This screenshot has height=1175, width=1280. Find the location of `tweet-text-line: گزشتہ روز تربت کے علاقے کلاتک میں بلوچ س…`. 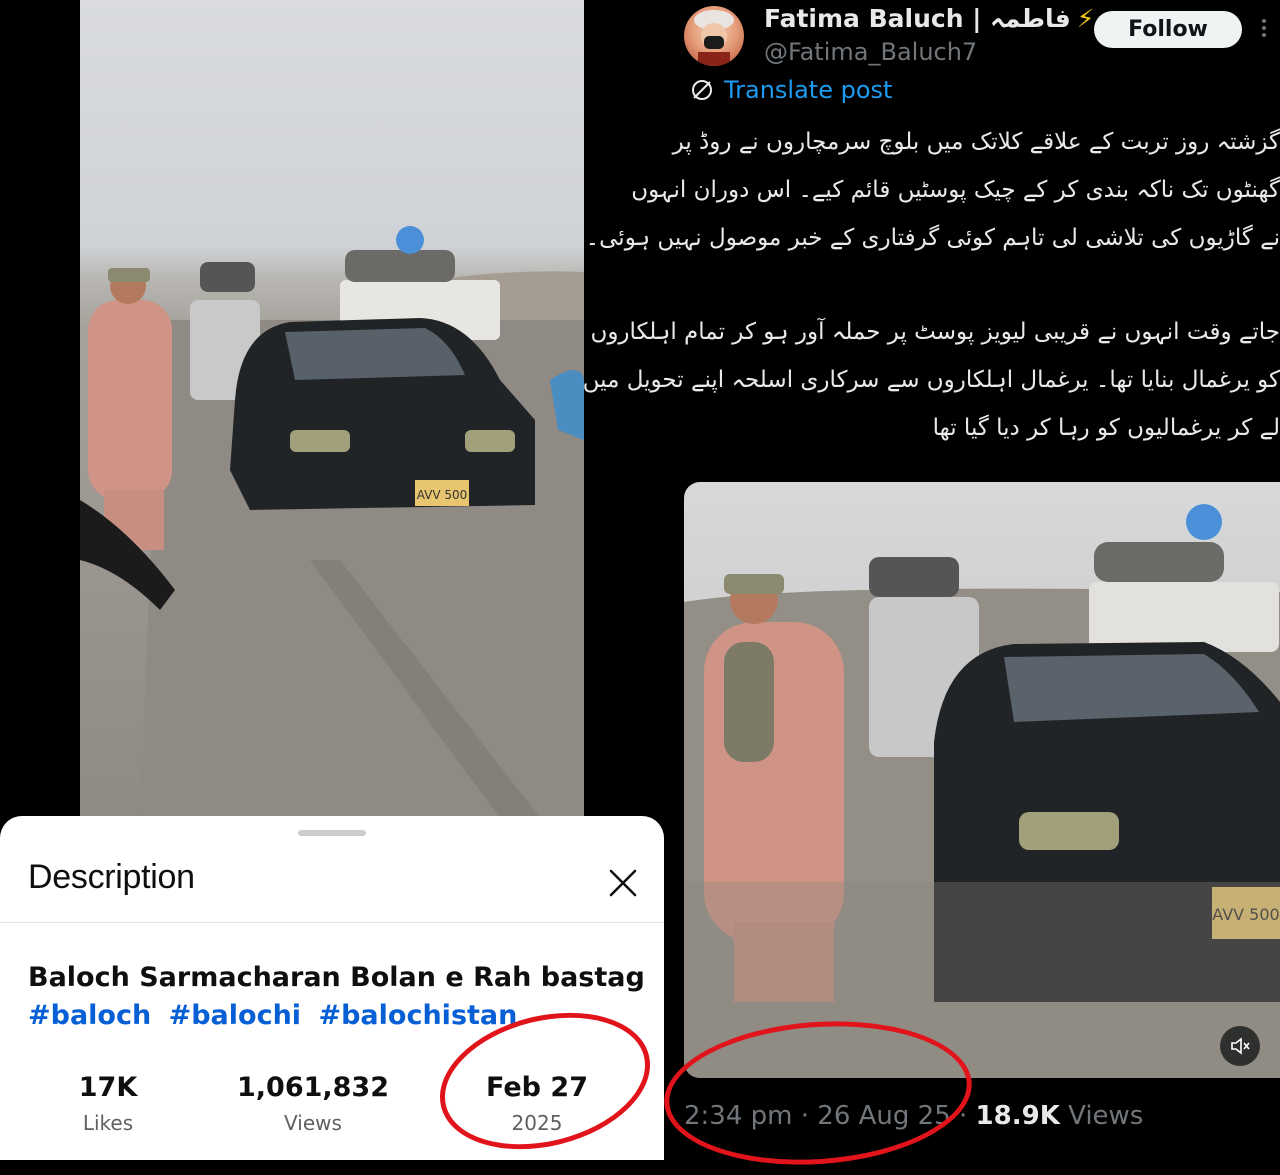

tweet-text-line: گزشتہ روز تربت کے علاقے کلاتک میں بلوچ س… is located at coordinates (976, 142).